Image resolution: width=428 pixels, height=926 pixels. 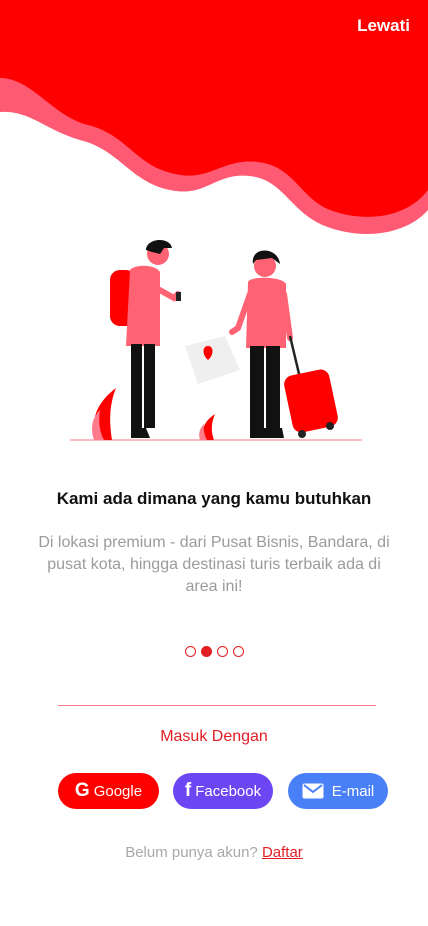 I want to click on signup-row: Belum punya akun? Daftar, so click(x=214, y=852).